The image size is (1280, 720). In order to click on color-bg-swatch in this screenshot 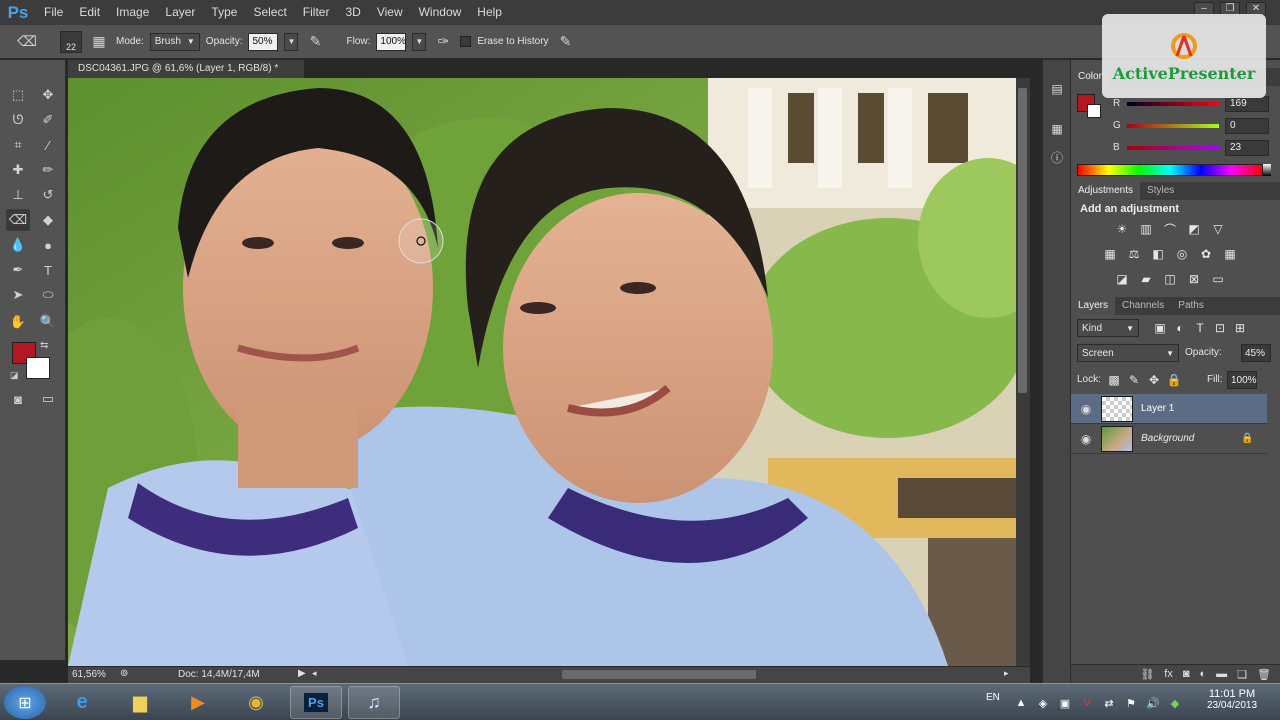, I will do `click(1094, 111)`.